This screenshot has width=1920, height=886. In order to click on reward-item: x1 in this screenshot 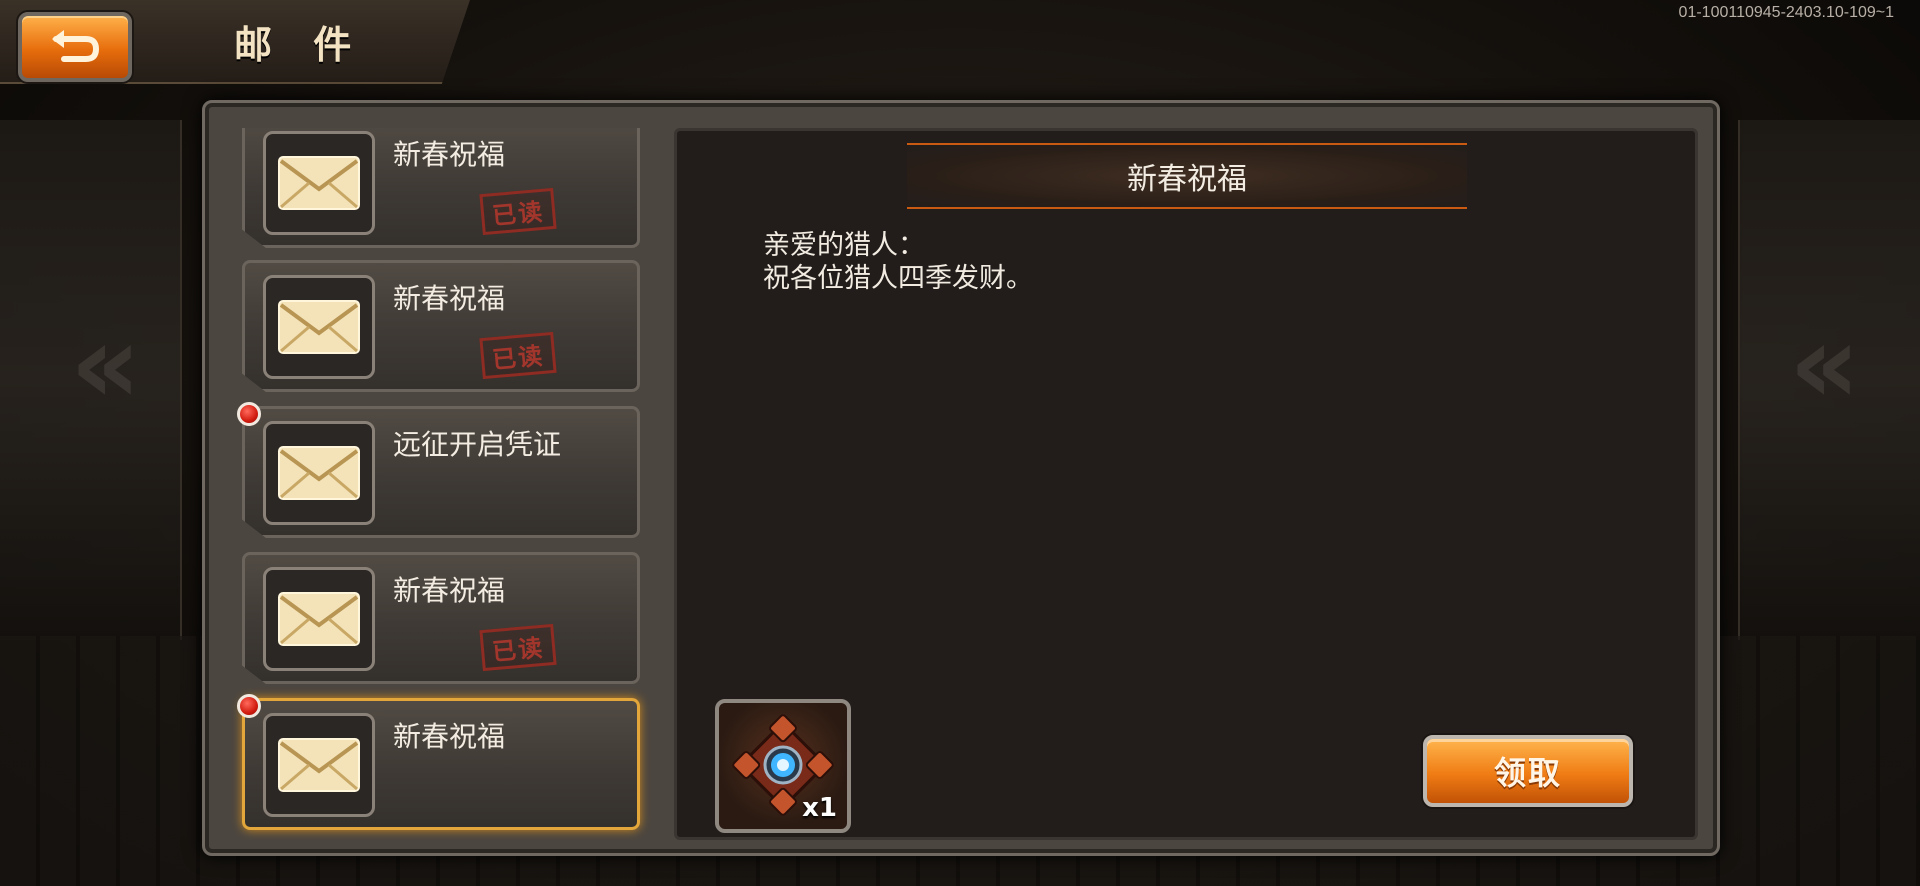, I will do `click(783, 766)`.